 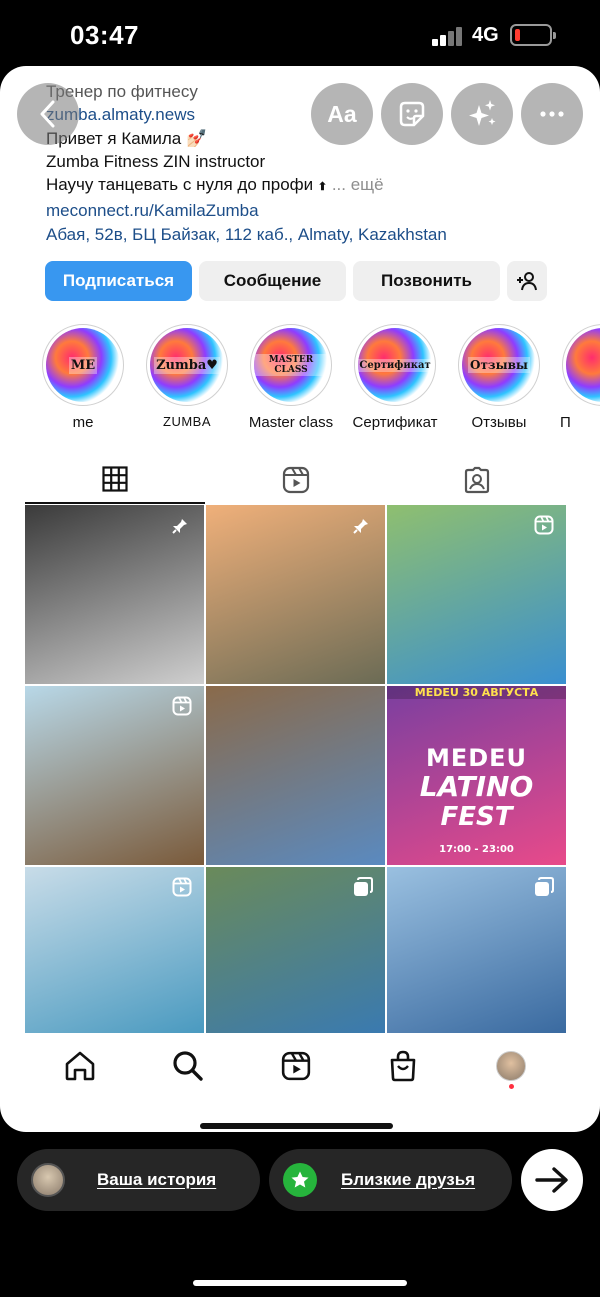 I want to click on chevron-left-icon, so click(x=47, y=114).